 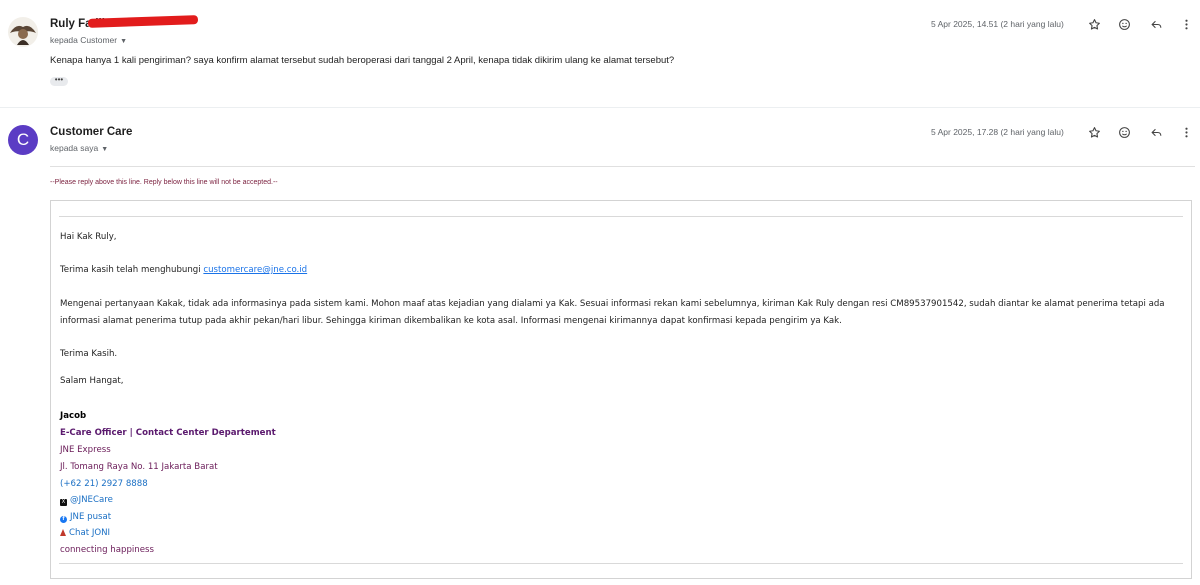 I want to click on signature-company: JNE Express, so click(x=85, y=450).